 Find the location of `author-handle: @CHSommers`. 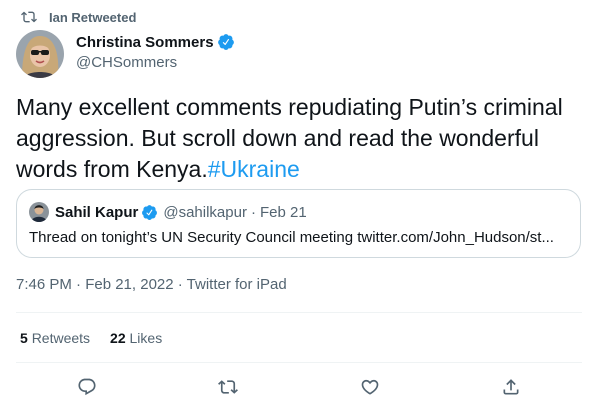

author-handle: @CHSommers is located at coordinates (155, 62).